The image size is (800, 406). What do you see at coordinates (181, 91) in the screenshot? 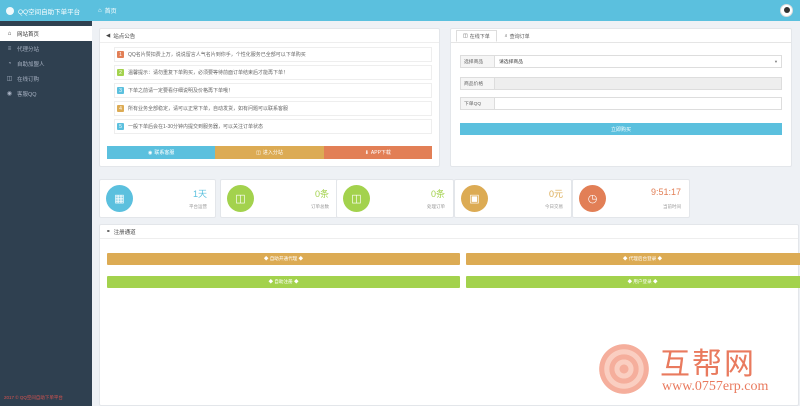
I see `notice-text: 下单之前请一定要看仔细说明及价格再下单哦！` at bounding box center [181, 91].